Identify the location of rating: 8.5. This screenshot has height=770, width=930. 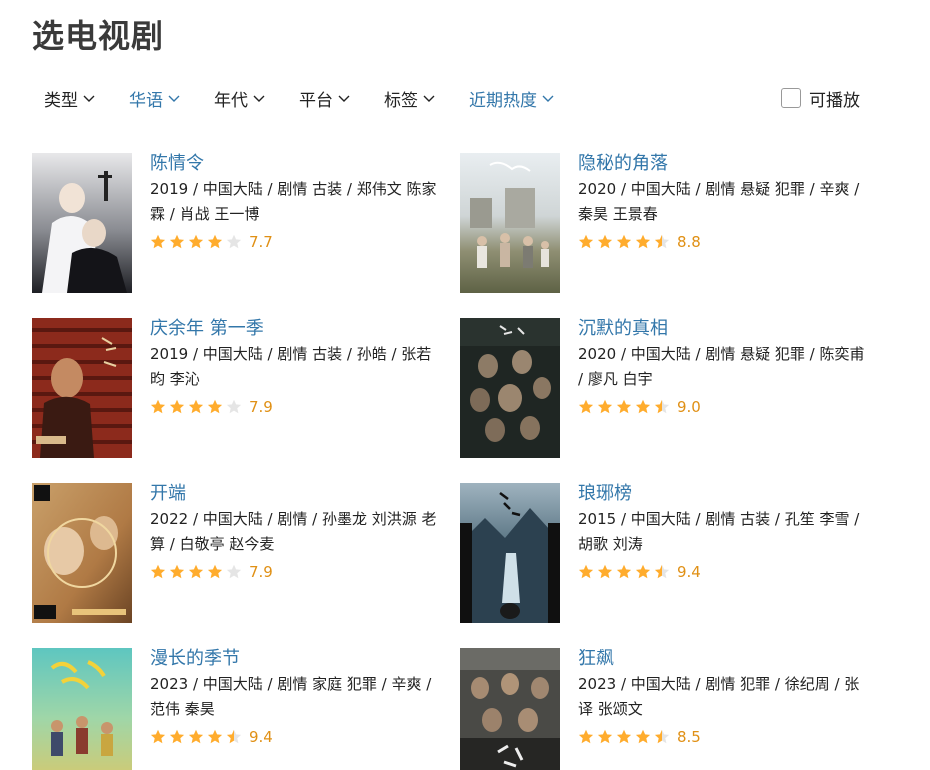
(724, 737).